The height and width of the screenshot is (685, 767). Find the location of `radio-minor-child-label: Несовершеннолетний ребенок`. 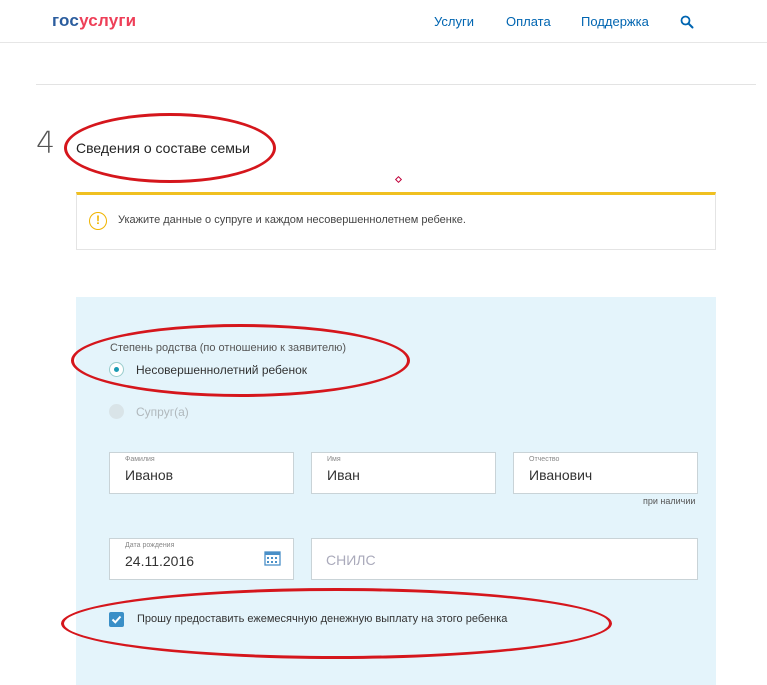

radio-minor-child-label: Несовершеннолетний ребенок is located at coordinates (221, 370).